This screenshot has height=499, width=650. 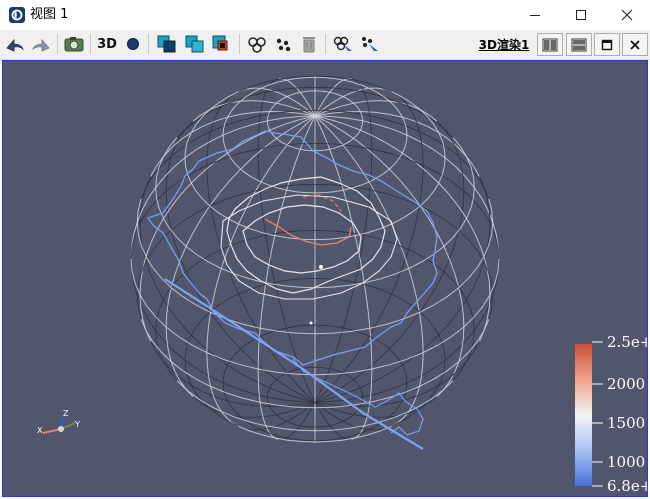 What do you see at coordinates (369, 44) in the screenshot?
I see `interactive-select-points-button` at bounding box center [369, 44].